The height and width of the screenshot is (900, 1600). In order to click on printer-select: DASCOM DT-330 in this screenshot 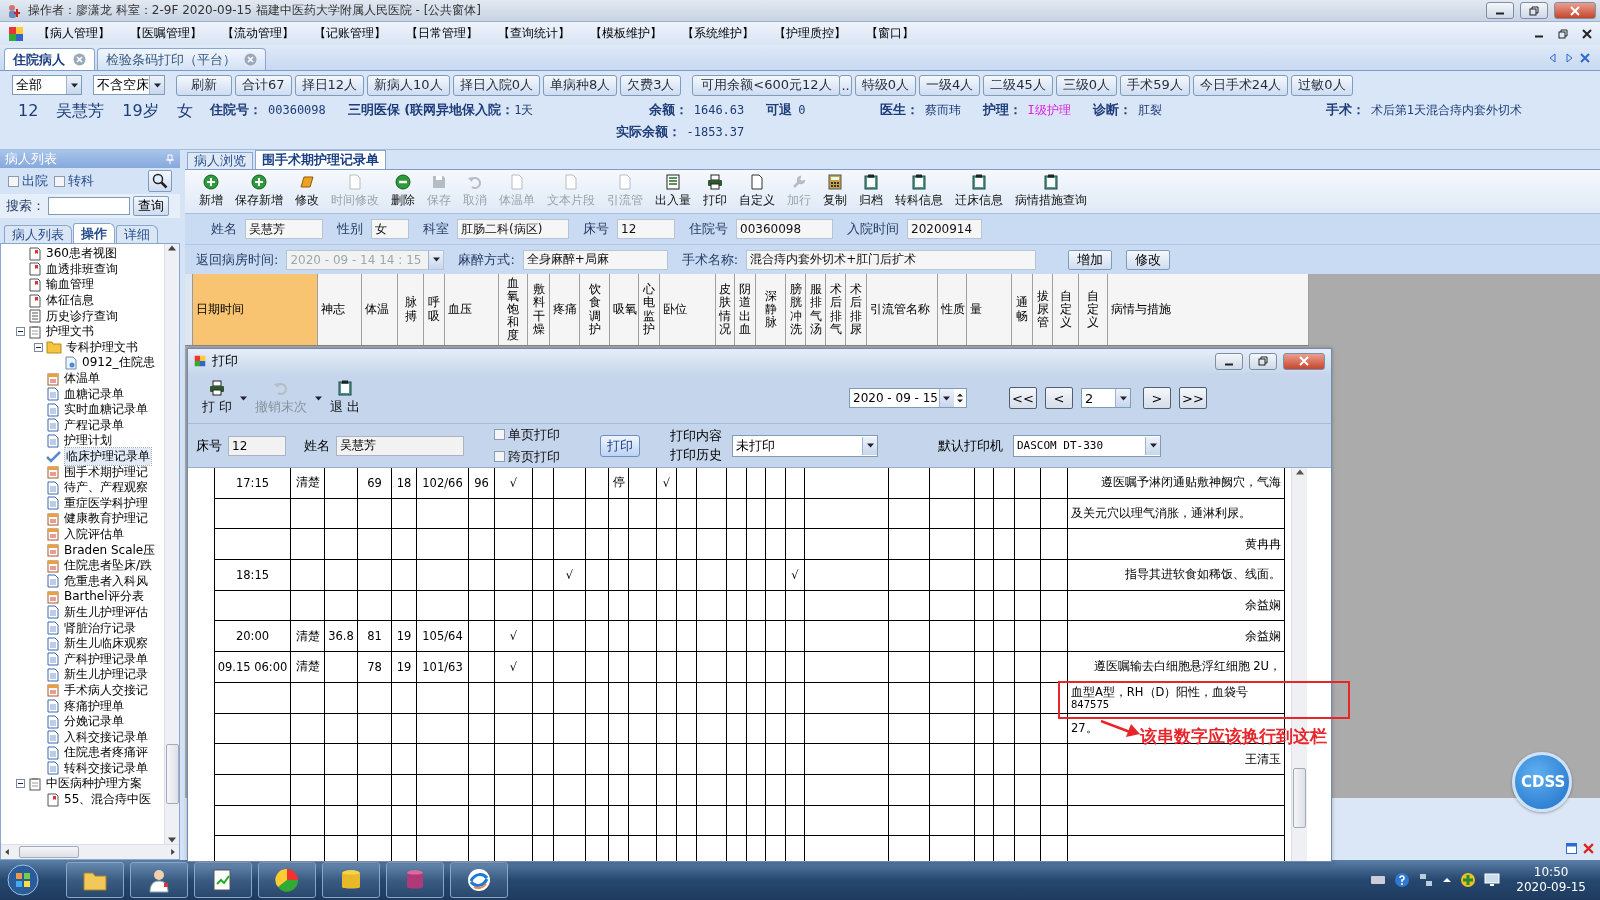, I will do `click(1087, 445)`.